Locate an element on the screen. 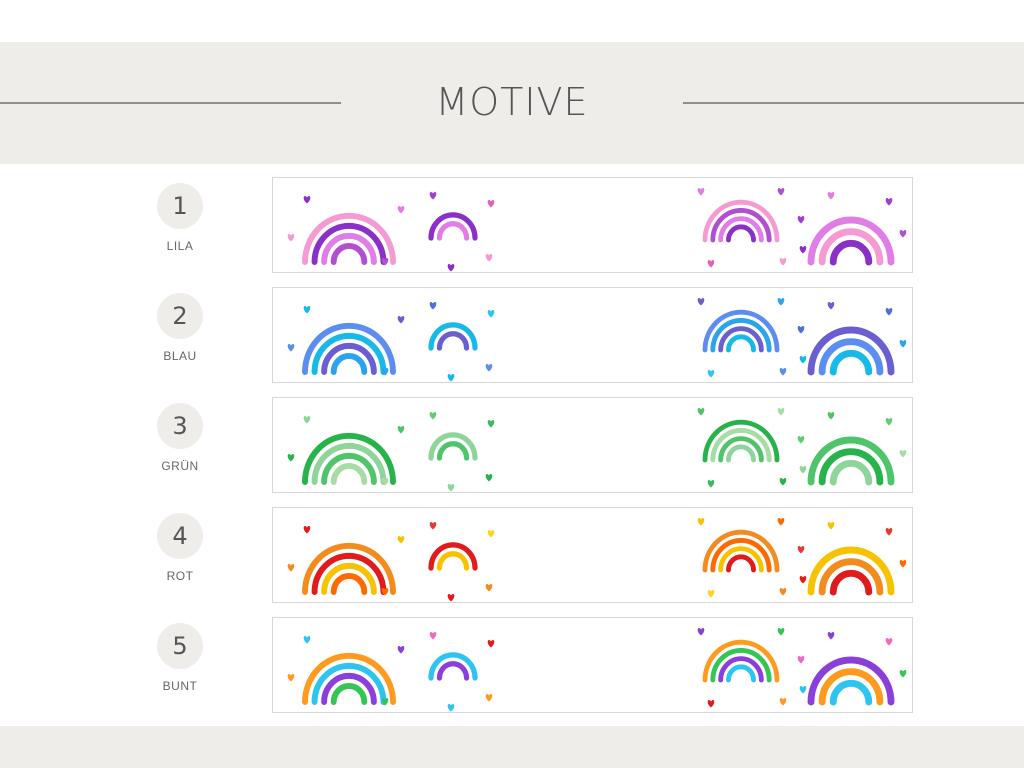 The height and width of the screenshot is (768, 1024). motif-number-badge: 5 is located at coordinates (180, 646).